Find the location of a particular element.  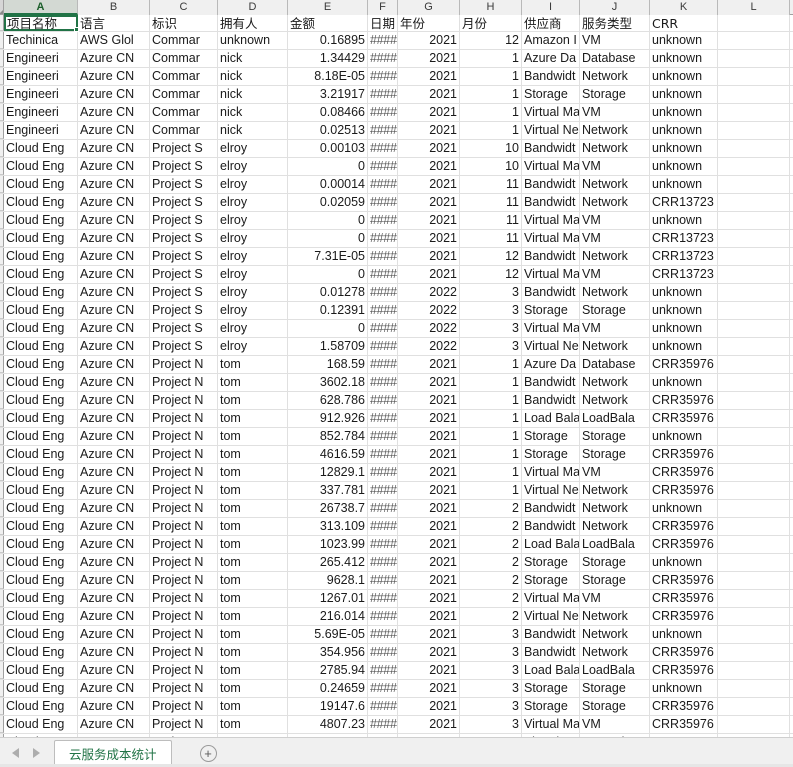

data-cell: Load Bala is located at coordinates (551, 670).